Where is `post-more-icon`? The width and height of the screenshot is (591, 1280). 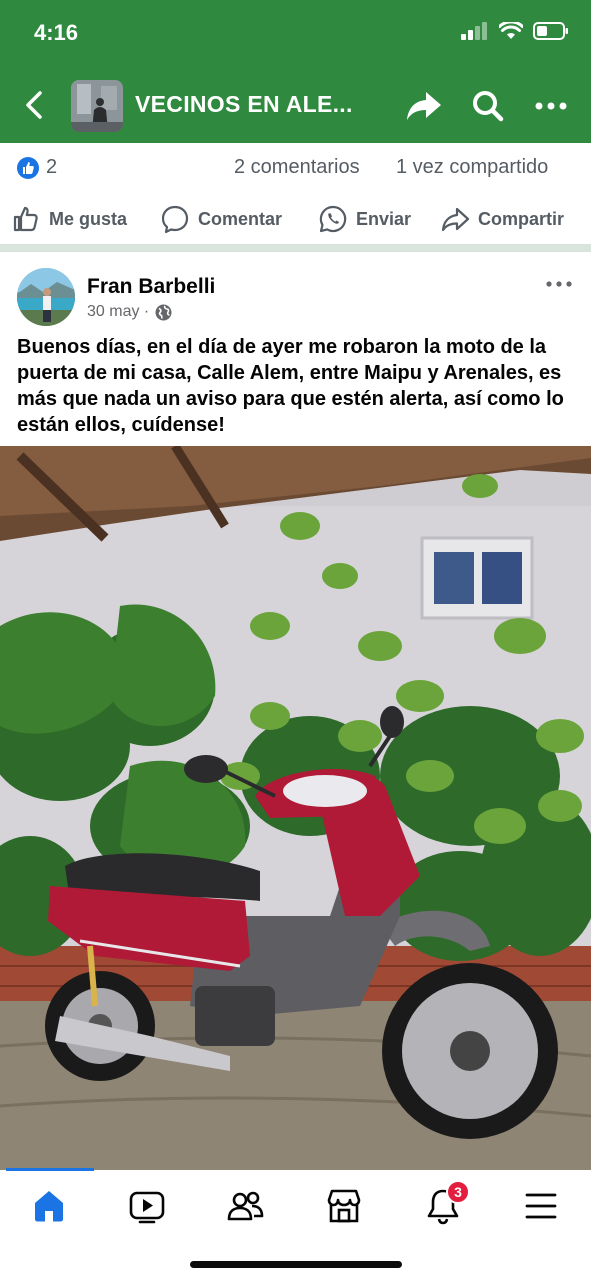
post-more-icon is located at coordinates (559, 284).